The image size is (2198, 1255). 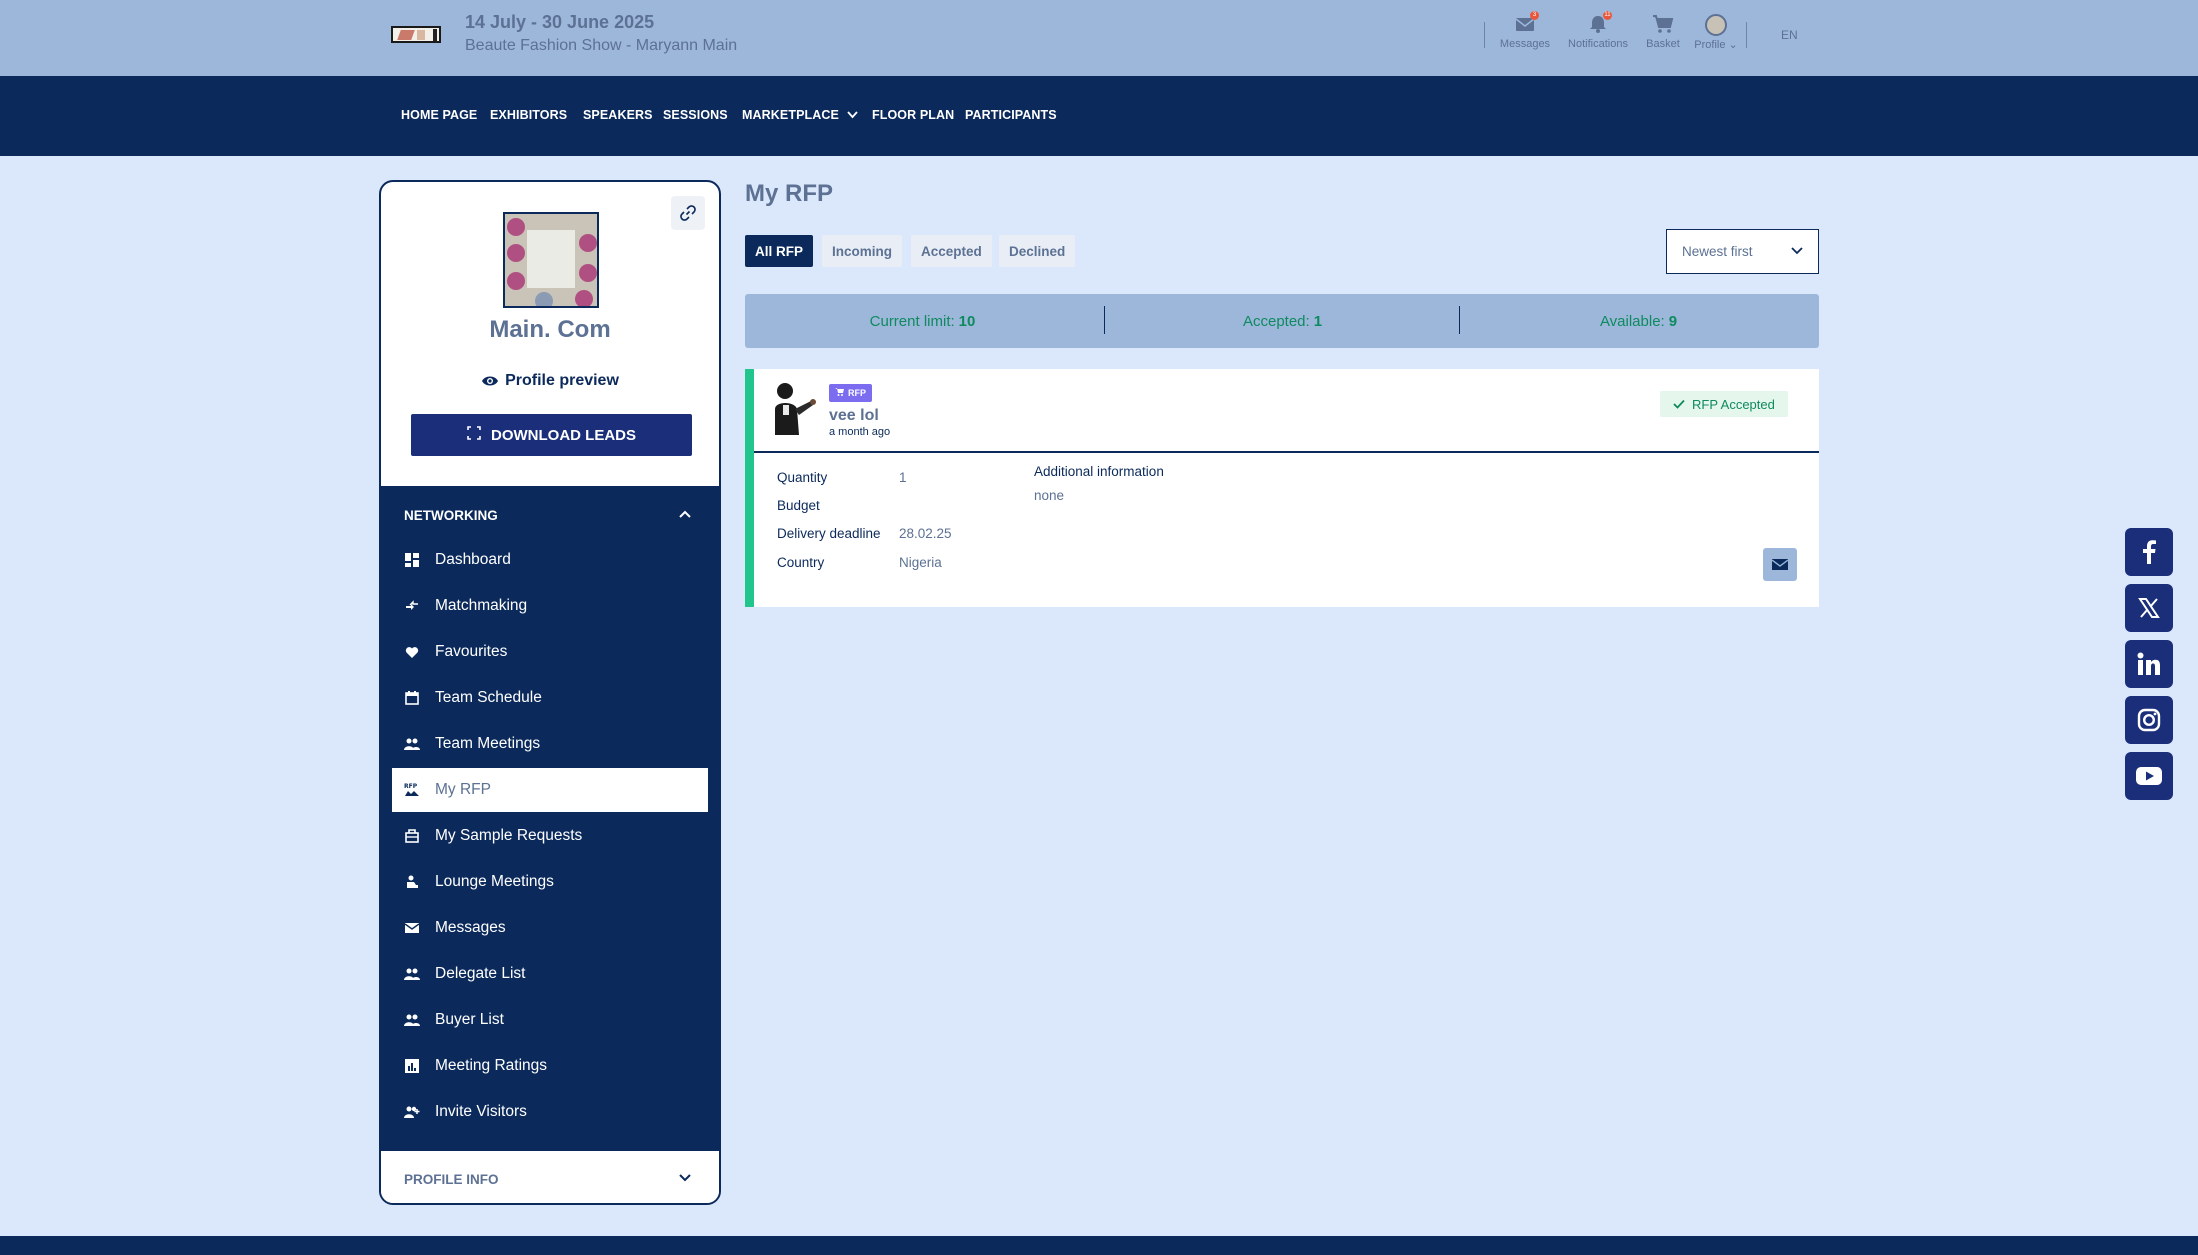 What do you see at coordinates (1780, 564) in the screenshot?
I see `send-message-button` at bounding box center [1780, 564].